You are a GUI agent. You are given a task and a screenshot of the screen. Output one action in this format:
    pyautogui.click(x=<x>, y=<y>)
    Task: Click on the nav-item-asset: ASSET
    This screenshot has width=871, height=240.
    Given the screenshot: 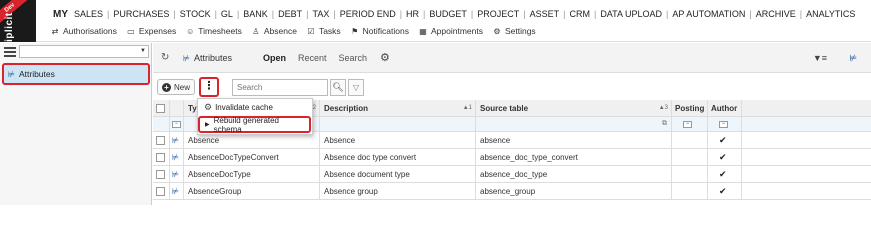 What is the action you would take?
    pyautogui.click(x=545, y=14)
    